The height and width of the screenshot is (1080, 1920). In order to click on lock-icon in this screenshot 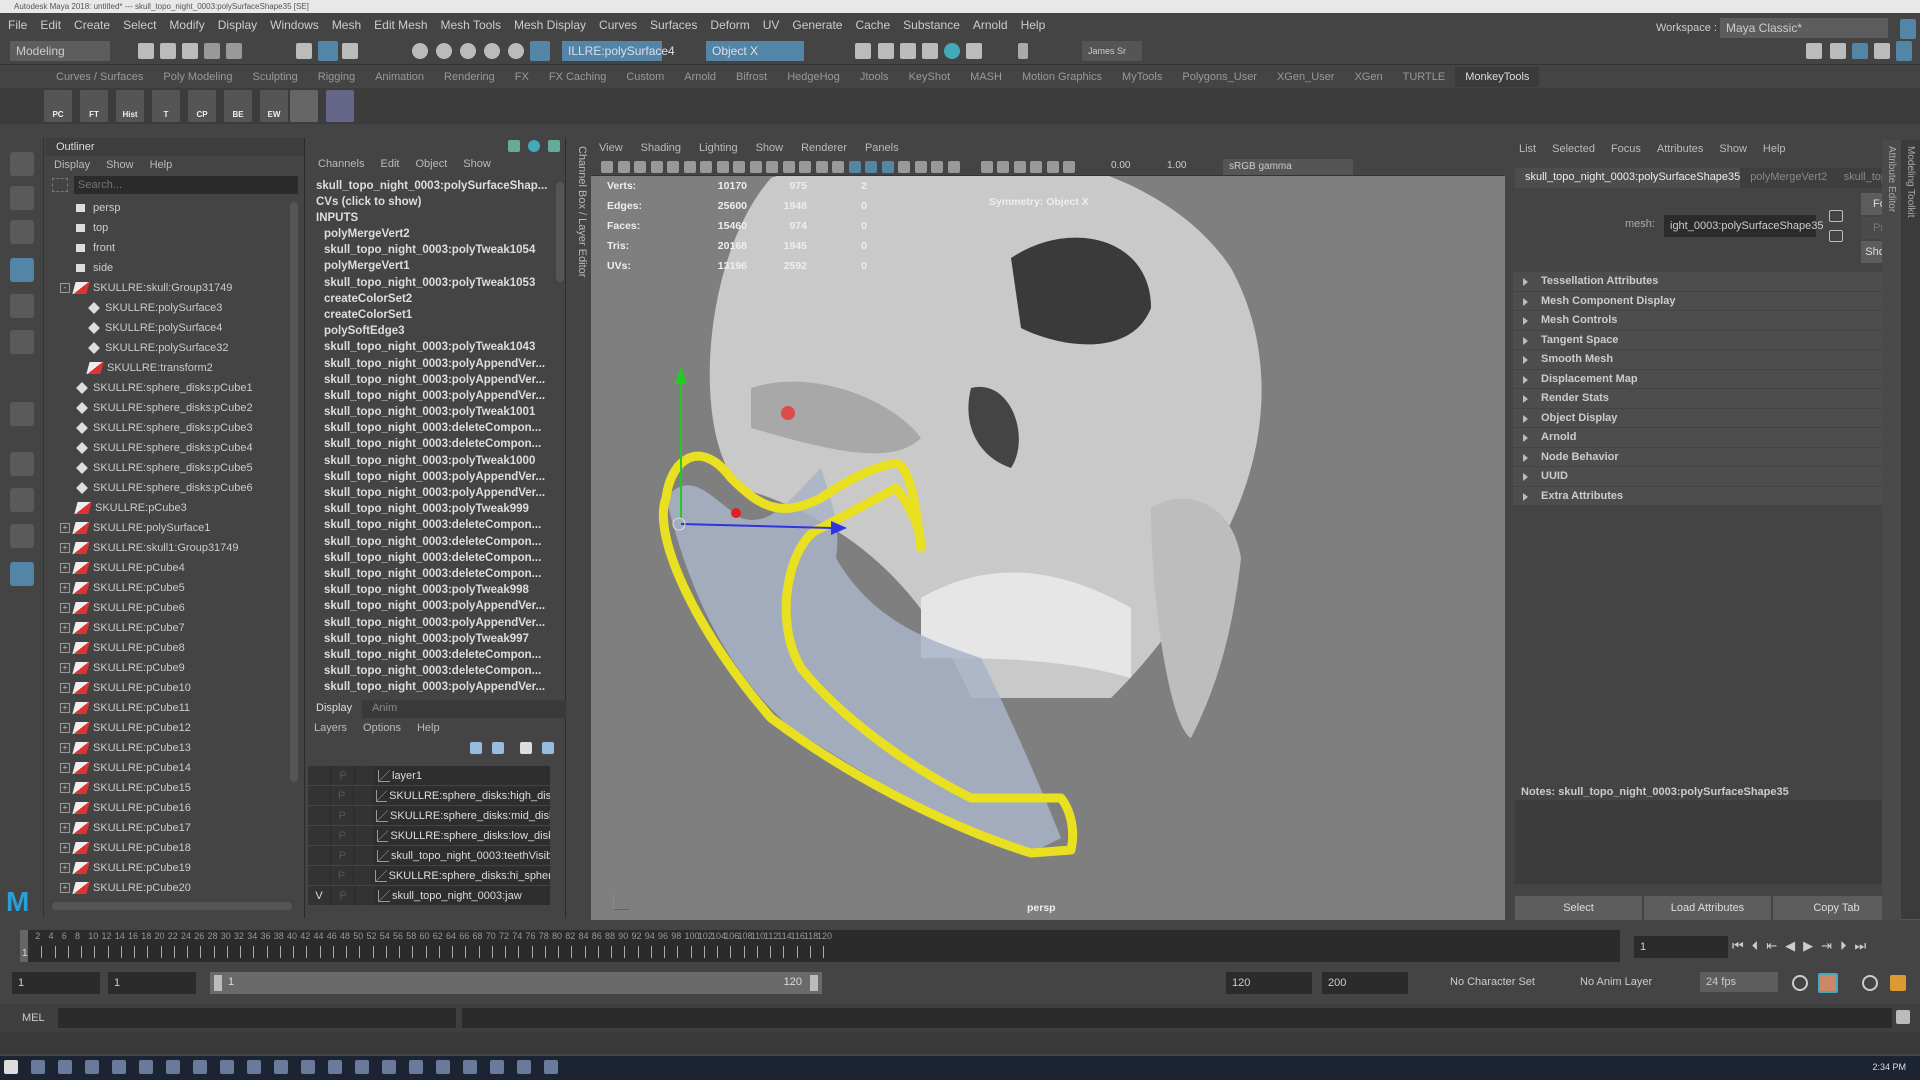, I will do `click(1908, 29)`.